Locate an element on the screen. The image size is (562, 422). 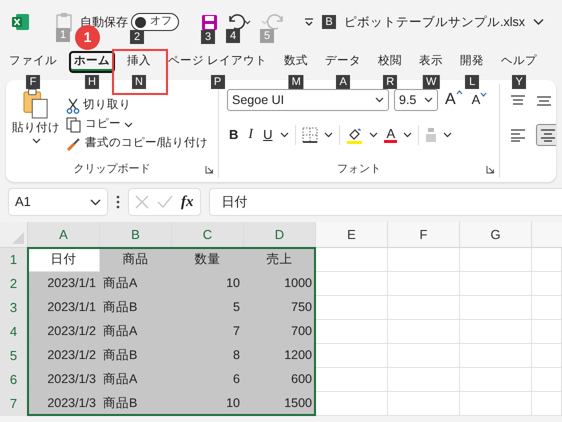
row-header: 3 is located at coordinates (14, 308).